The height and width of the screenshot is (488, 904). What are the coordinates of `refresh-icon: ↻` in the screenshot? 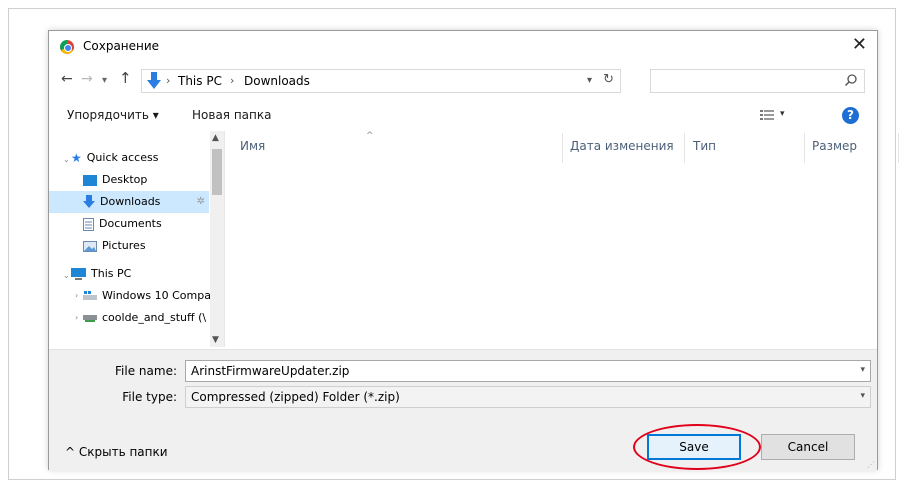 It's located at (608, 79).